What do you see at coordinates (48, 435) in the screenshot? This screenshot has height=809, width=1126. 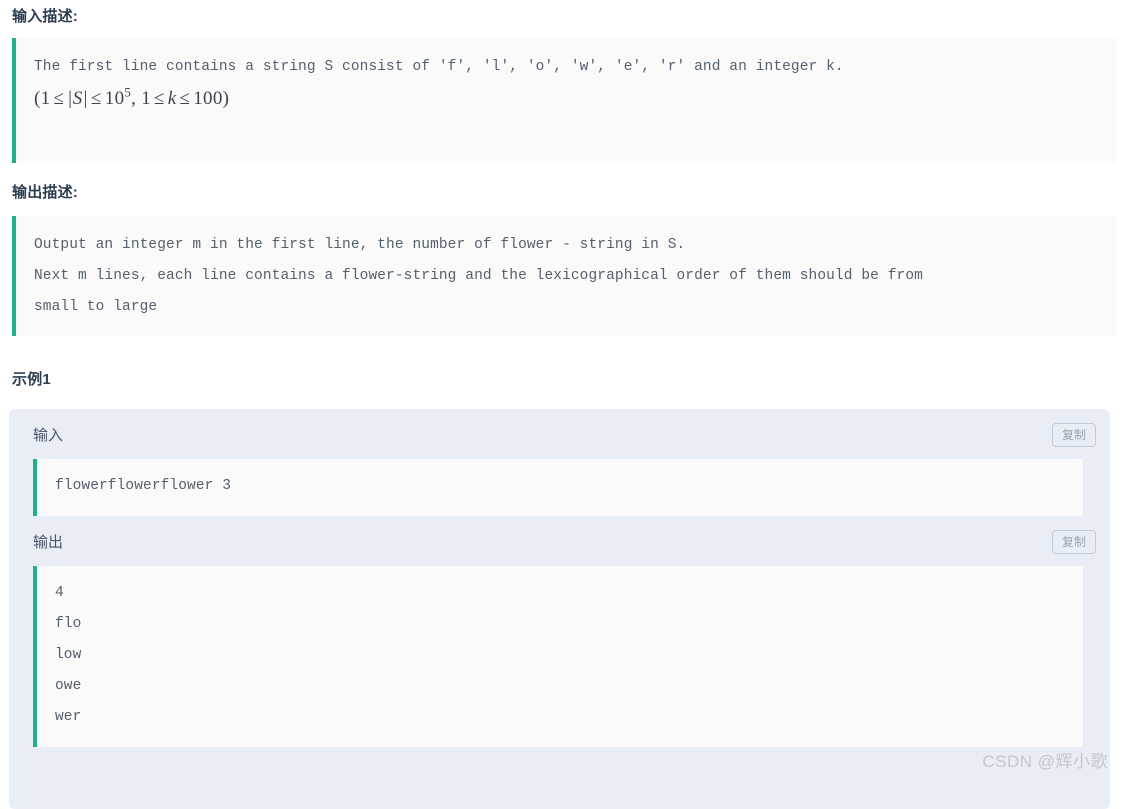 I see `sample-input-label: 输入` at bounding box center [48, 435].